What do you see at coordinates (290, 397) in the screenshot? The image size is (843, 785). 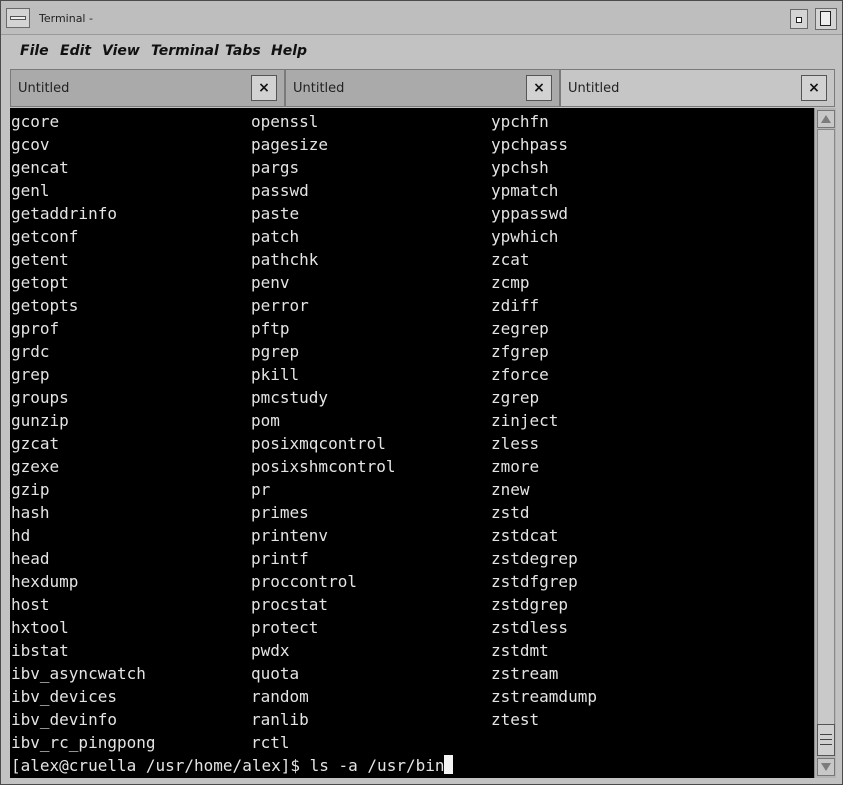 I see `file-name: pmcstudy` at bounding box center [290, 397].